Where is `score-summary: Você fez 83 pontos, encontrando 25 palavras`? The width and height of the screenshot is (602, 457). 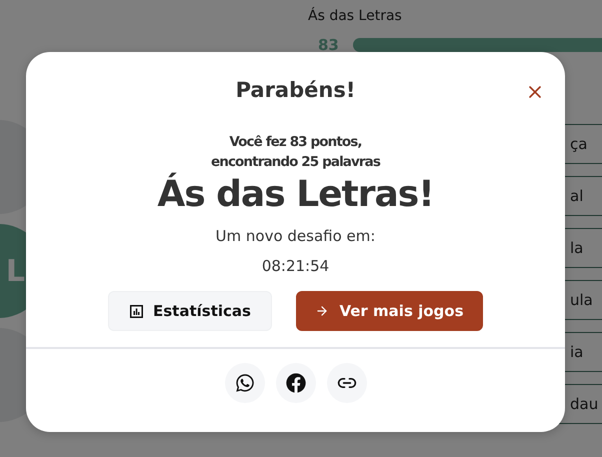
score-summary: Você fez 83 pontos, encontrando 25 palavras is located at coordinates (295, 152).